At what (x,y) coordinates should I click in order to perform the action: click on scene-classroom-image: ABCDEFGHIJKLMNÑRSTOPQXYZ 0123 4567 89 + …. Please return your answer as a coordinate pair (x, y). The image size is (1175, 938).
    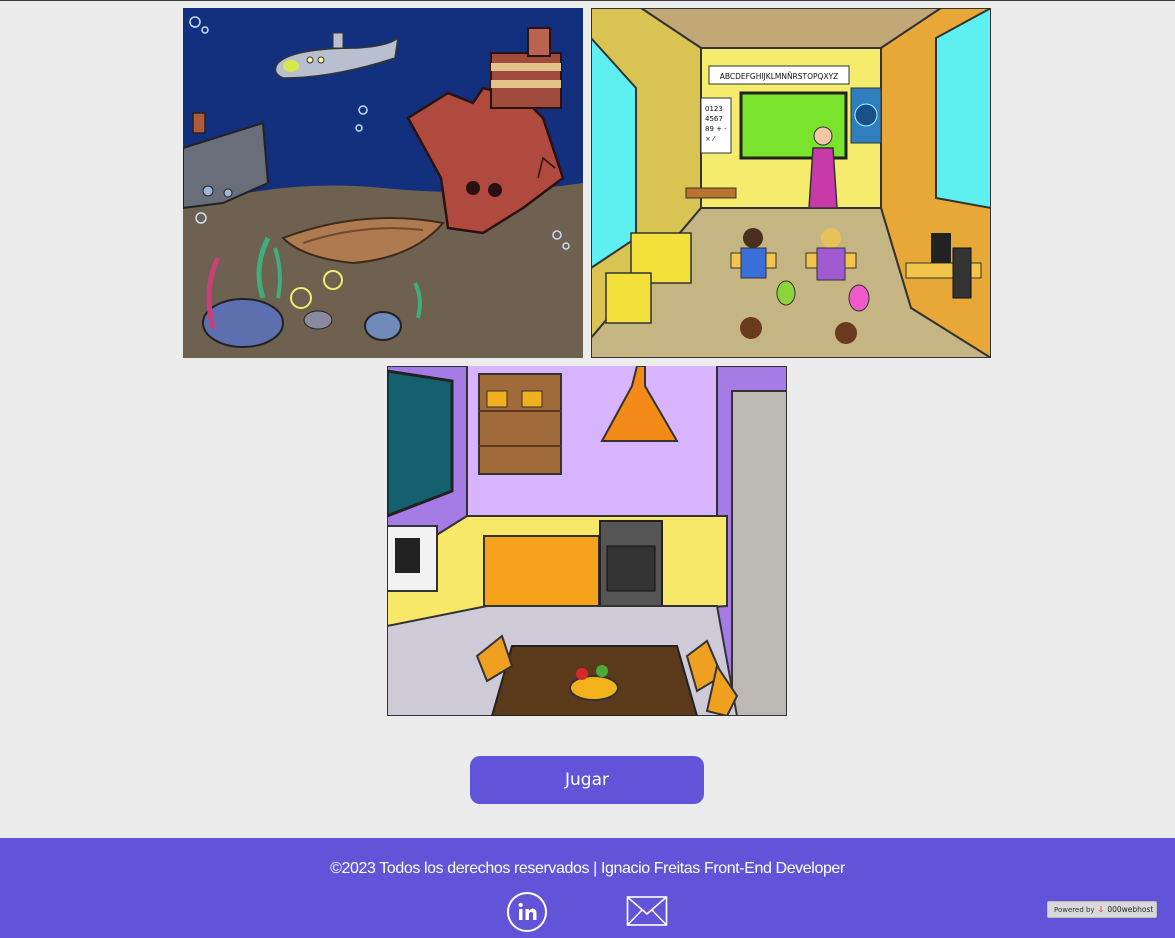
    Looking at the image, I should click on (791, 183).